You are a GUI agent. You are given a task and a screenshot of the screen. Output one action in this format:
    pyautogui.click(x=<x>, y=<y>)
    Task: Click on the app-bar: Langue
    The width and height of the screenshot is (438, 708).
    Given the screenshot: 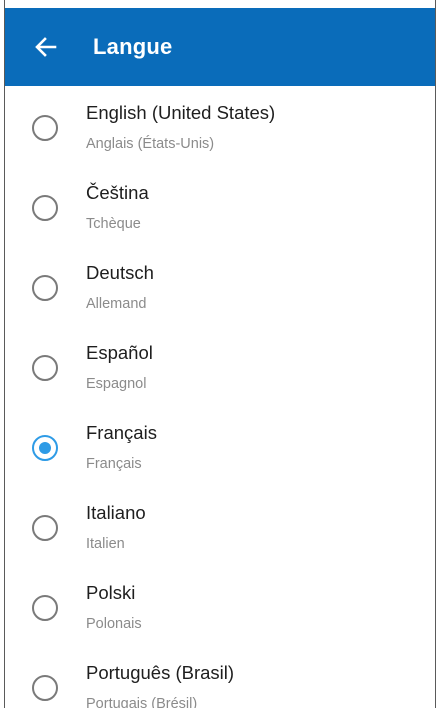 What is the action you would take?
    pyautogui.click(x=220, y=47)
    